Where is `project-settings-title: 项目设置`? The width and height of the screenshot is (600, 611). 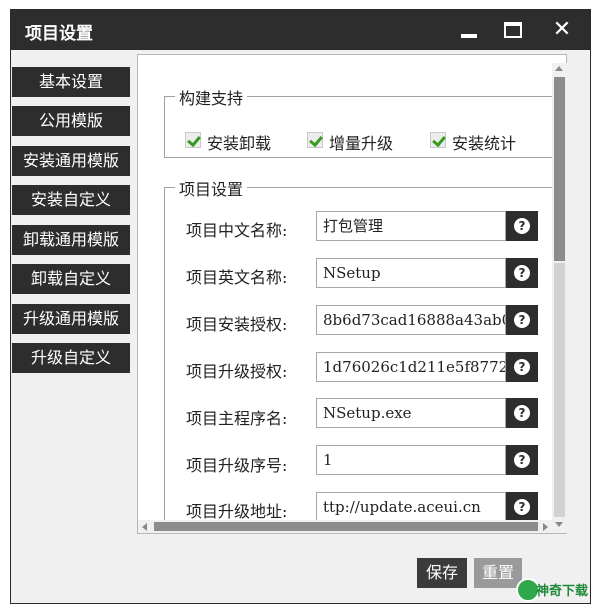
project-settings-title: 项目设置 is located at coordinates (211, 188).